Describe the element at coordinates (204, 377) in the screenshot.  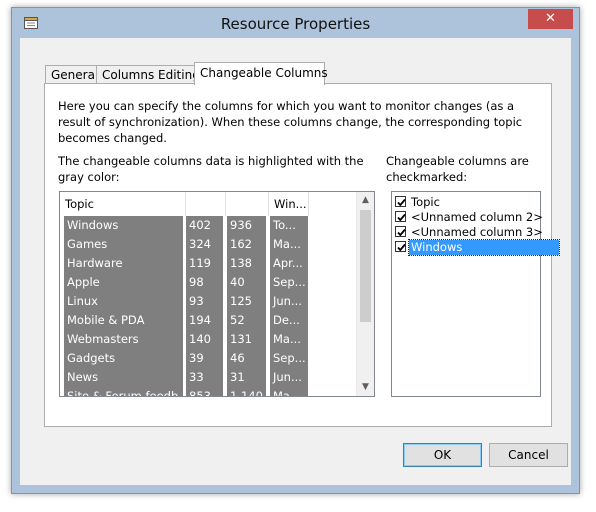
I see `table-cell: 33` at that location.